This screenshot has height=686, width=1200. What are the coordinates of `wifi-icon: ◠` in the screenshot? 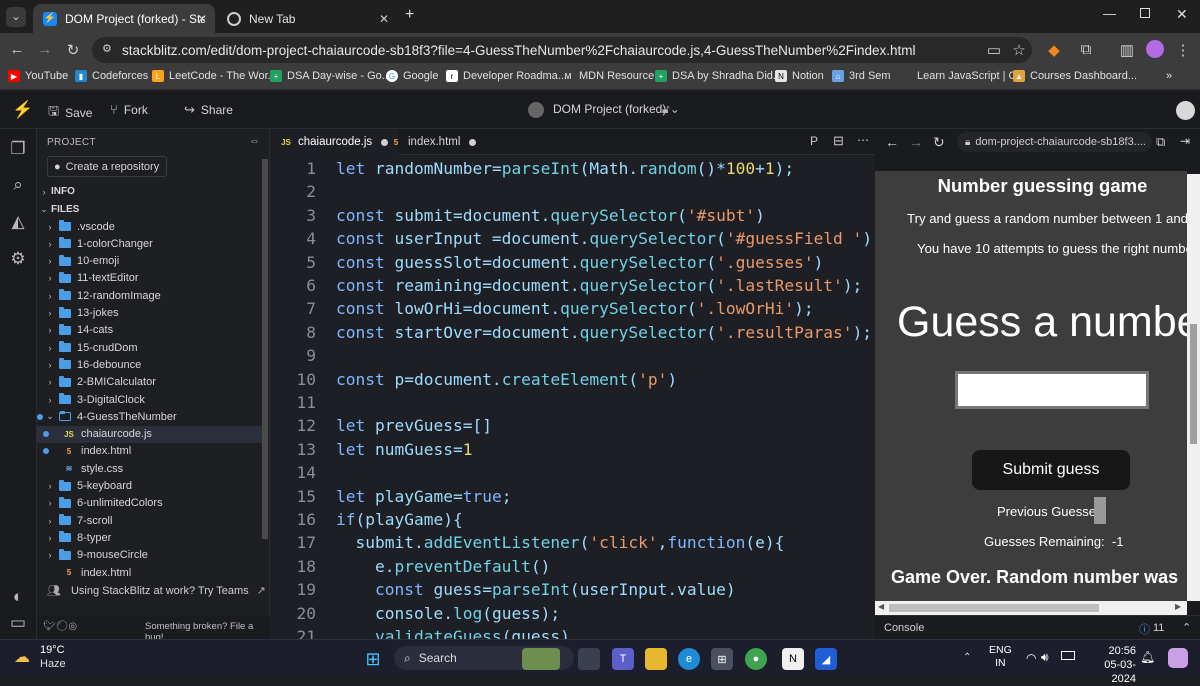 It's located at (1031, 658).